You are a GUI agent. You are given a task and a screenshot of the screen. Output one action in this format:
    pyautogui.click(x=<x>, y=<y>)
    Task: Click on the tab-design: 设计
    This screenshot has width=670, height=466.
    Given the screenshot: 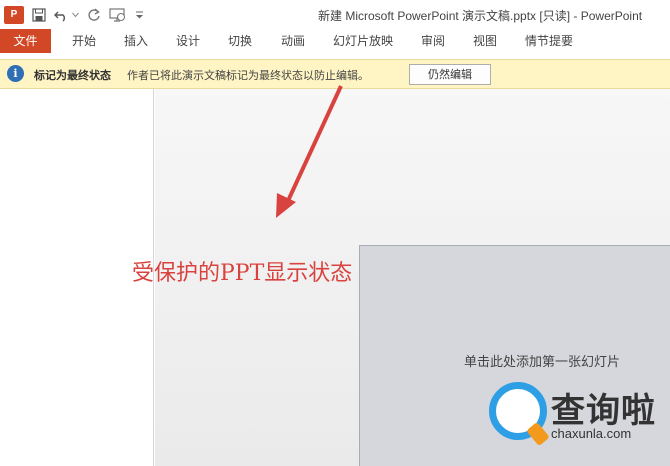 What is the action you would take?
    pyautogui.click(x=188, y=41)
    